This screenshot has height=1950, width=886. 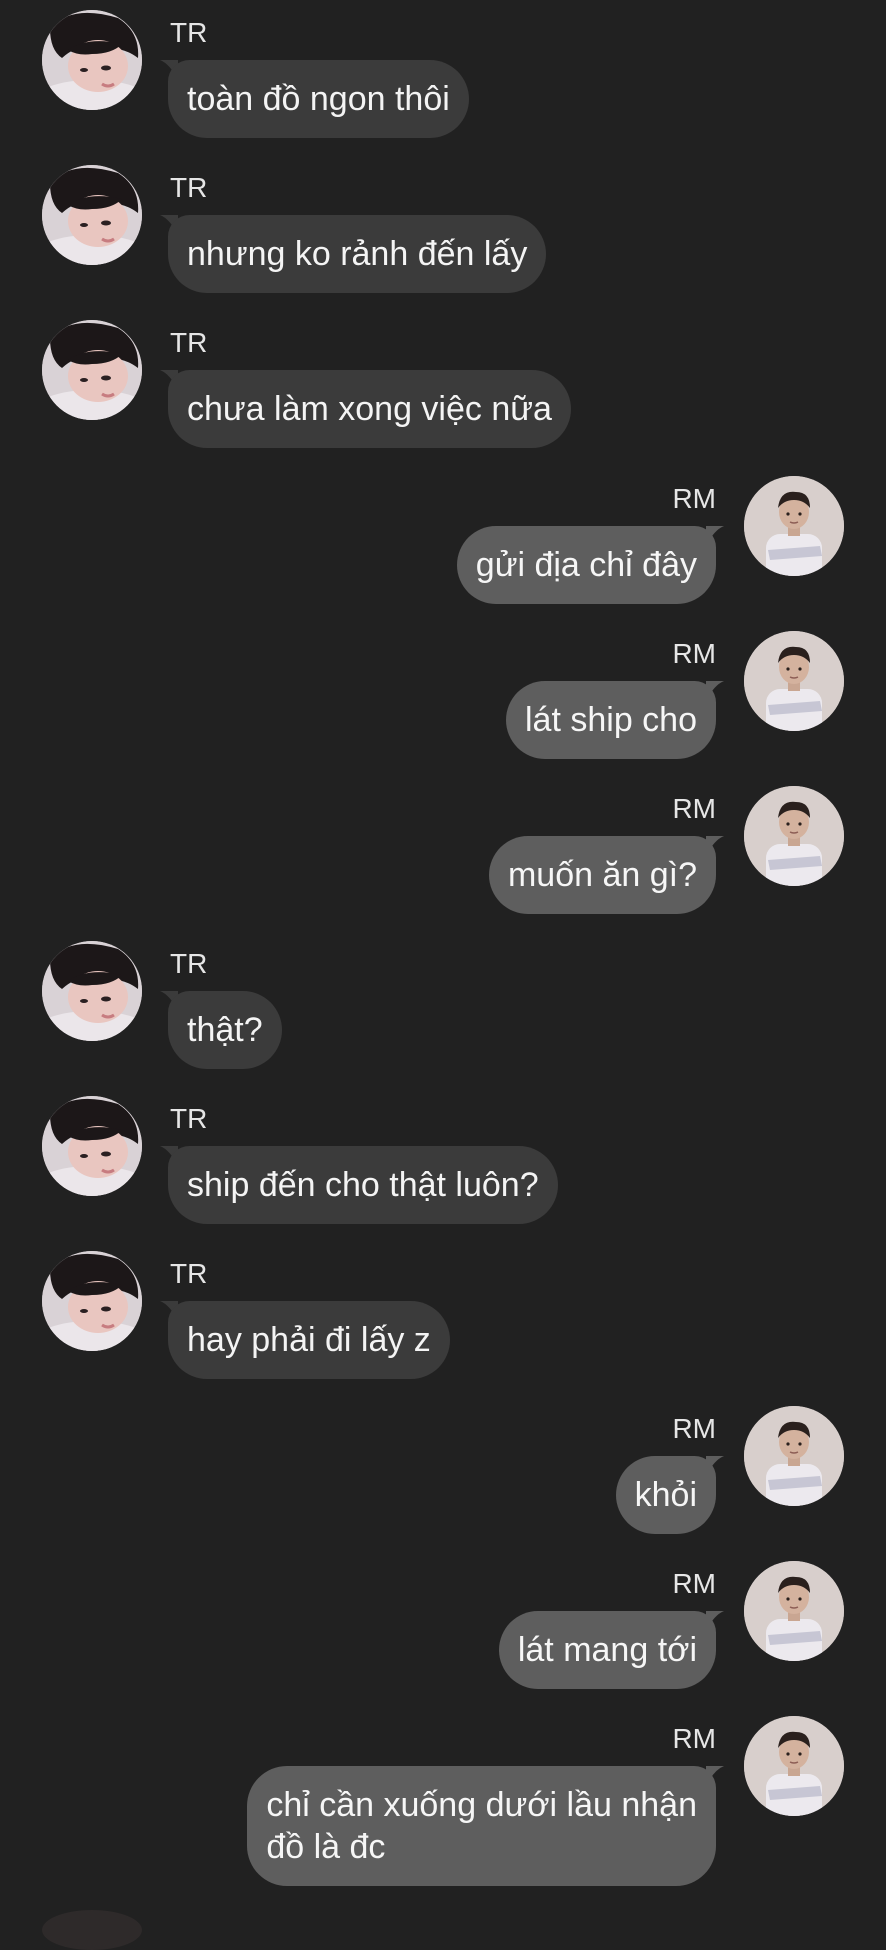 I want to click on message-bubble: hay phải đi lấy z, so click(x=309, y=1340).